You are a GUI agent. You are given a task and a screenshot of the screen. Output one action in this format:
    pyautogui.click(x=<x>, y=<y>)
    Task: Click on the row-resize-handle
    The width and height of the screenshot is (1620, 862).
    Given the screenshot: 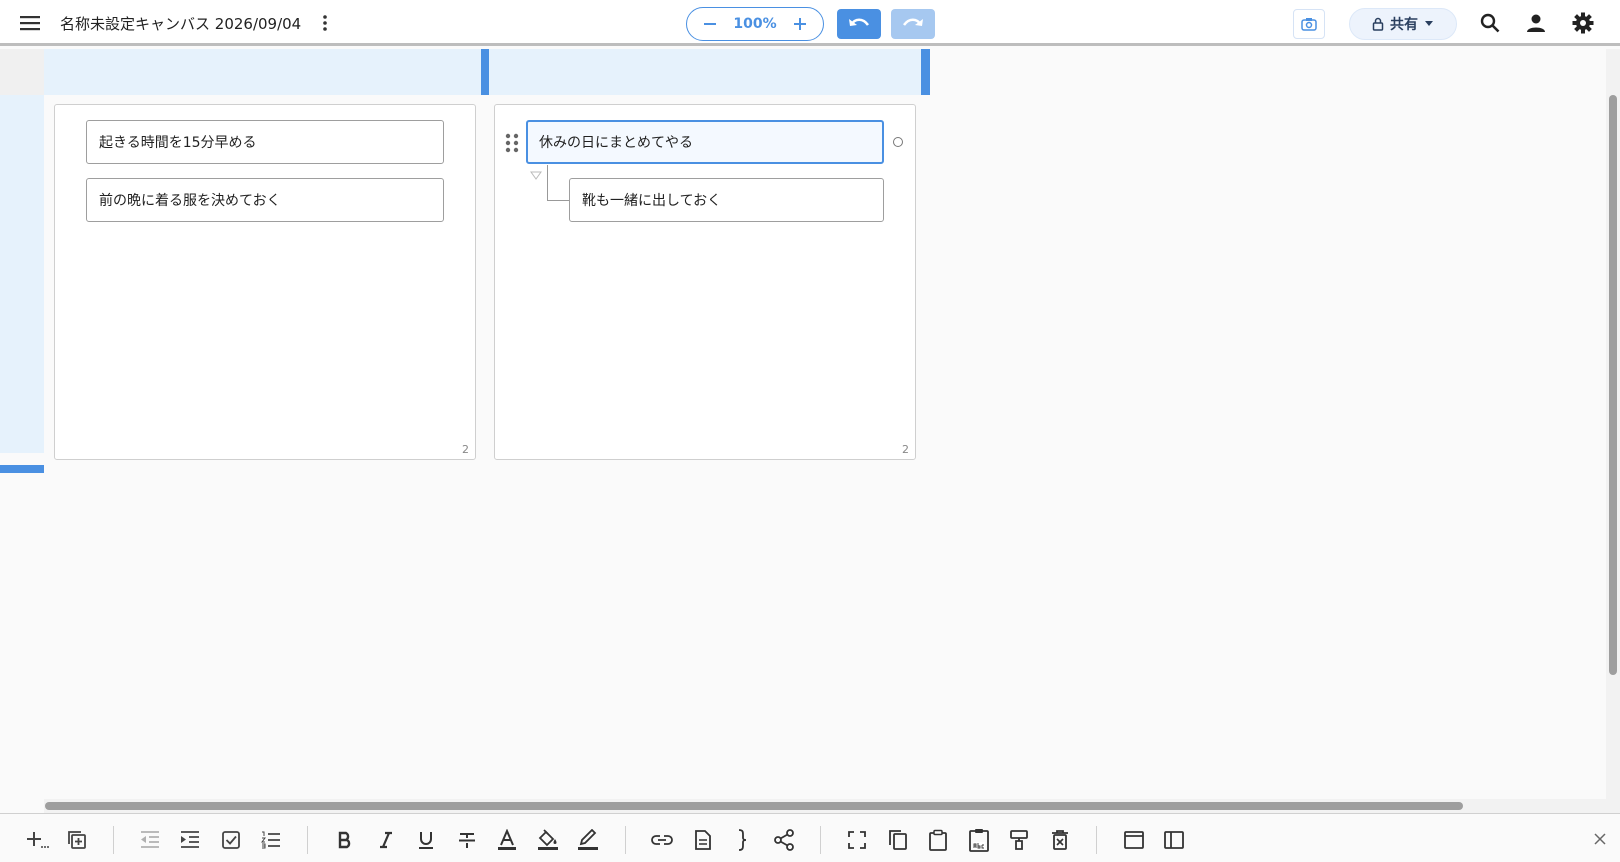 What is the action you would take?
    pyautogui.click(x=22, y=469)
    